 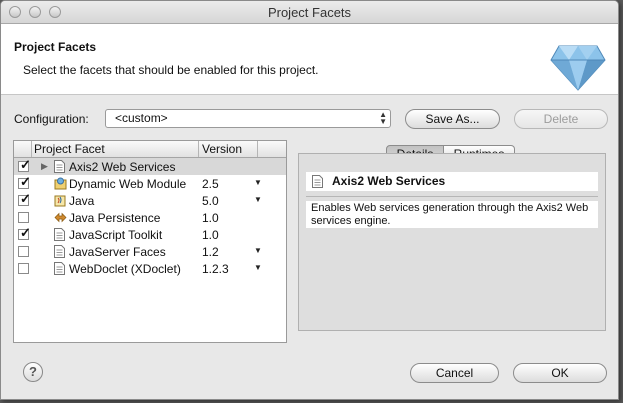 What do you see at coordinates (389, 181) in the screenshot?
I see `details-title: Axis2 Web Services` at bounding box center [389, 181].